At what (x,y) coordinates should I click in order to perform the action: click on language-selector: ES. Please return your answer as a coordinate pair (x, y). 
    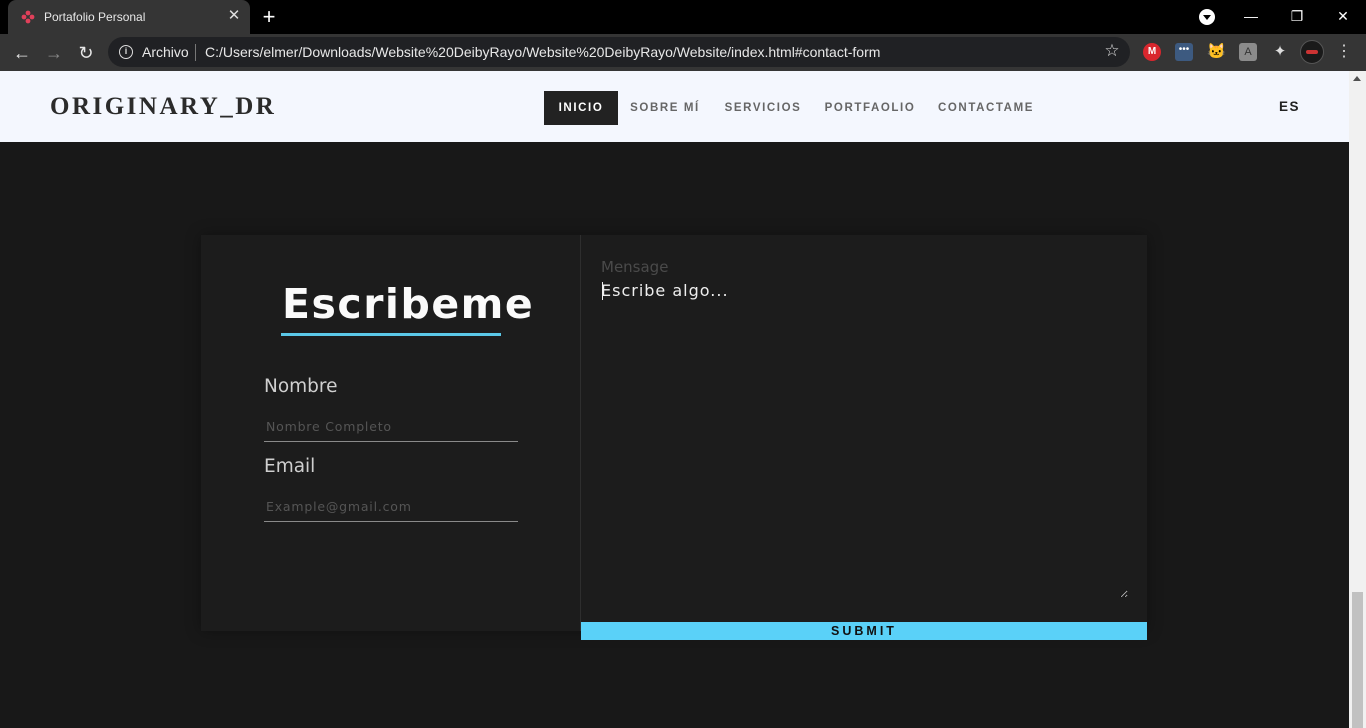
    Looking at the image, I should click on (1289, 106).